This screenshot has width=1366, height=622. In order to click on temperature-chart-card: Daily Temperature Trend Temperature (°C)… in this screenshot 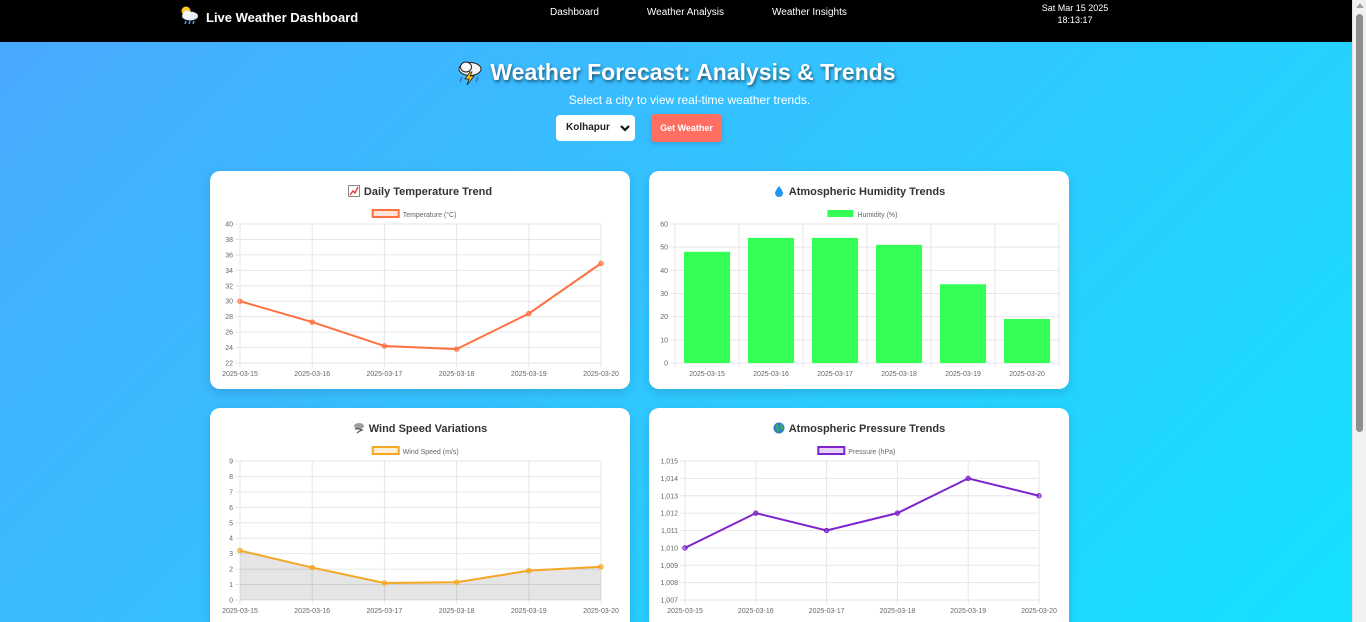, I will do `click(420, 280)`.